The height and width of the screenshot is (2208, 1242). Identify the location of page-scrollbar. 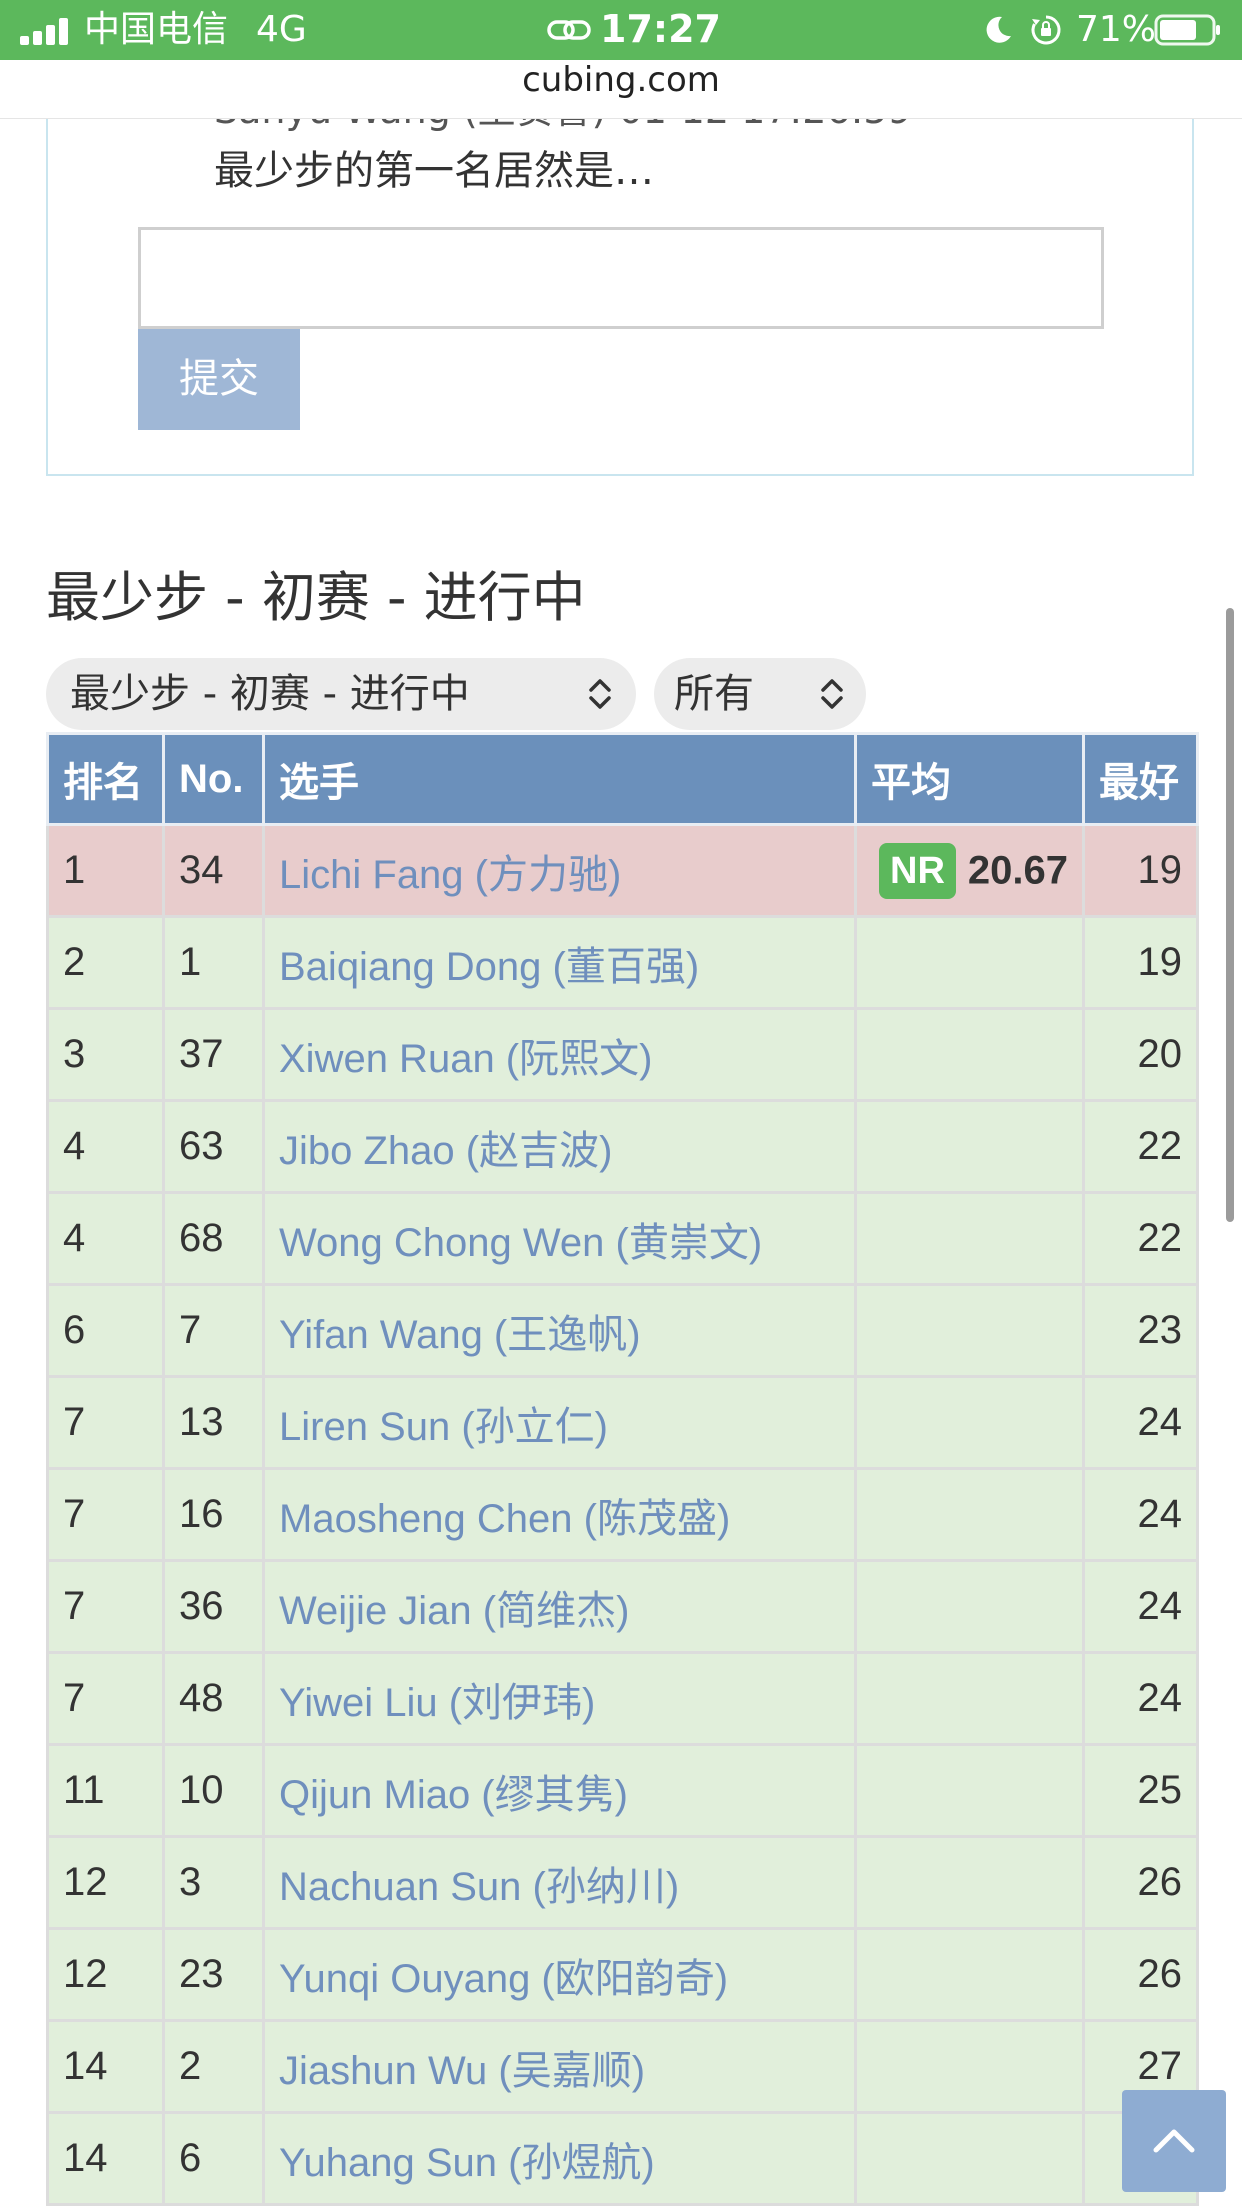
(1230, 915).